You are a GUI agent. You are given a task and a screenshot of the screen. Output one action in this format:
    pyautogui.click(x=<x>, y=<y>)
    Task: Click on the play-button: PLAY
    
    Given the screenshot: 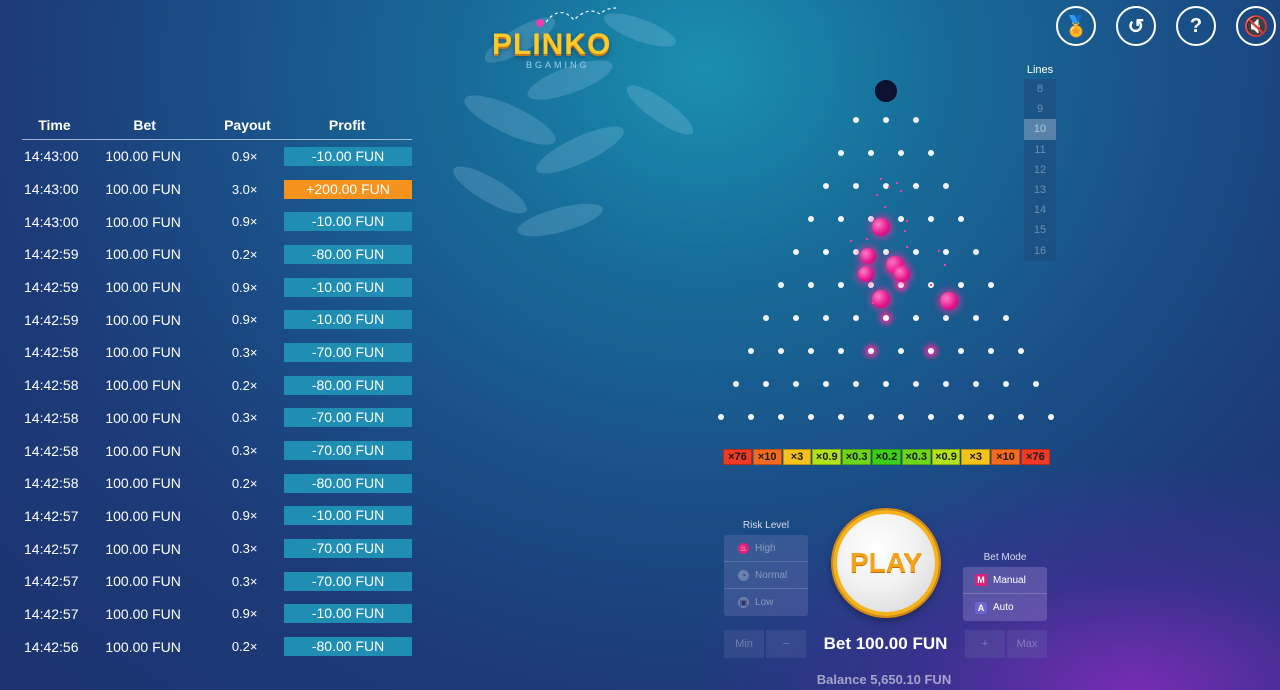 What is the action you would take?
    pyautogui.click(x=886, y=563)
    